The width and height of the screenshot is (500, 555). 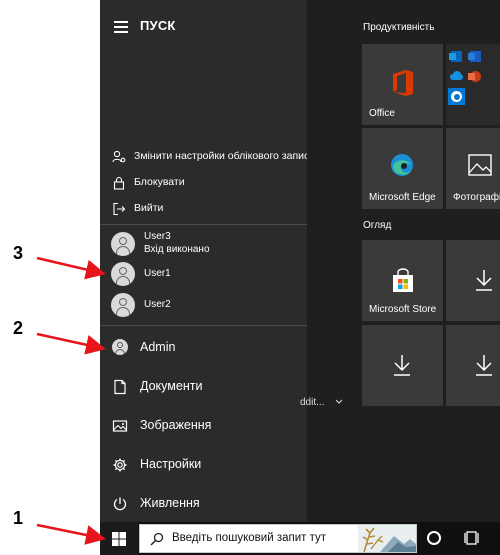 What do you see at coordinates (71, 400) in the screenshot?
I see `annotation-arrows` at bounding box center [71, 400].